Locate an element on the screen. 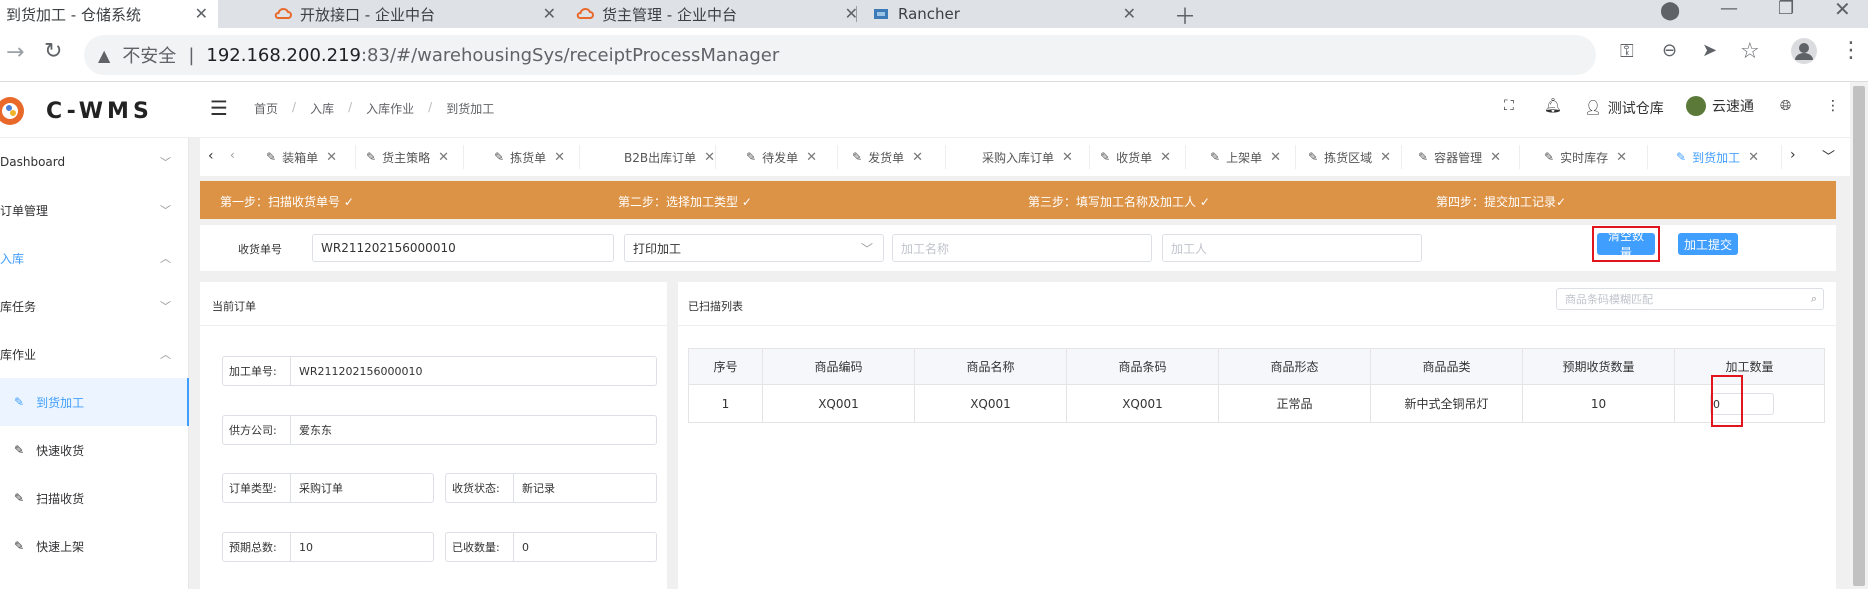  reload-icon: ↻ is located at coordinates (53, 51).